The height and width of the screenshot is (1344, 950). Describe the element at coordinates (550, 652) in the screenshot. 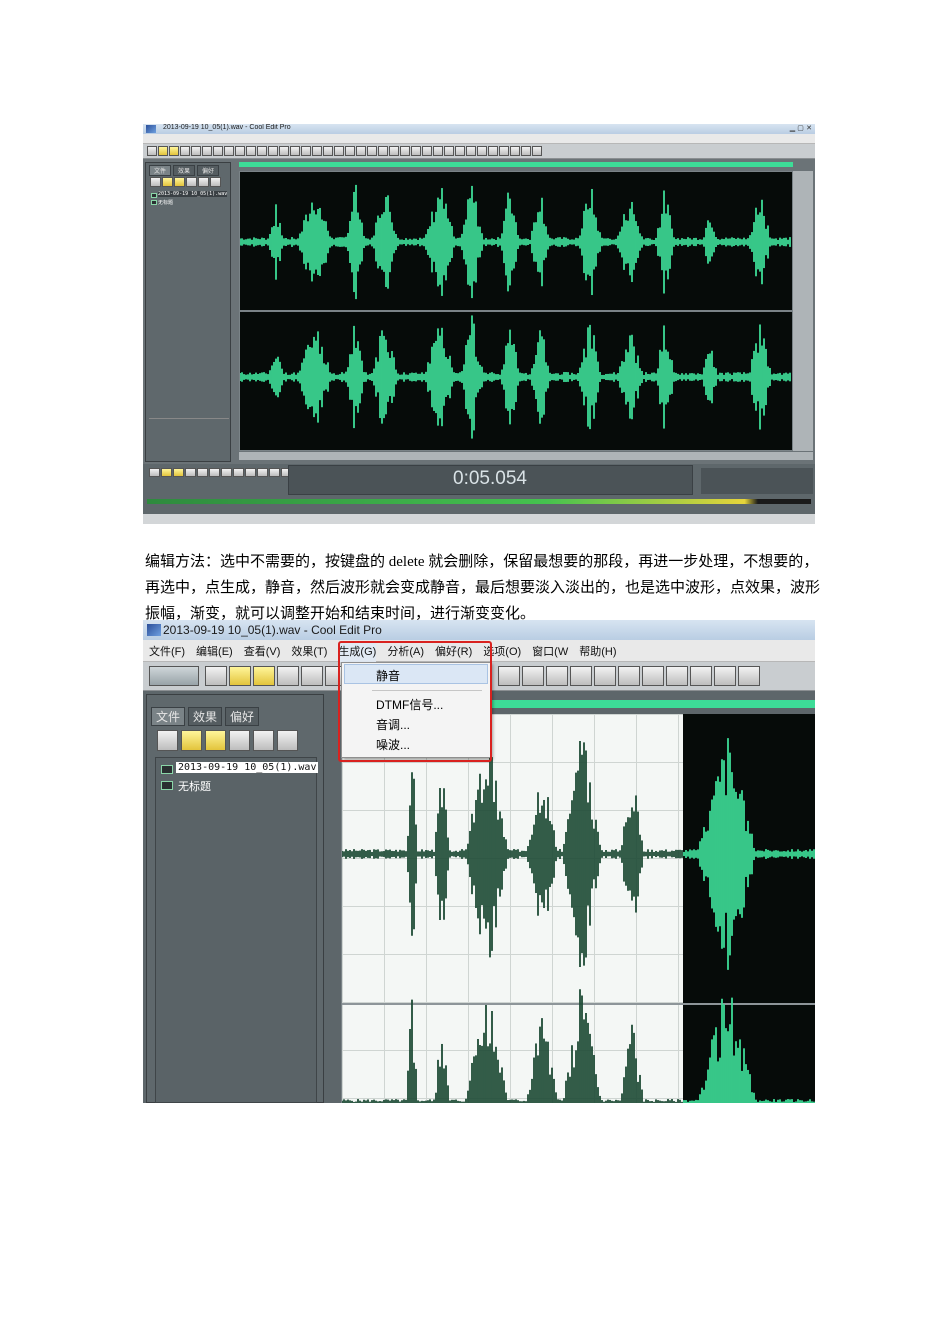

I see `menu-8: 窗口(W` at that location.